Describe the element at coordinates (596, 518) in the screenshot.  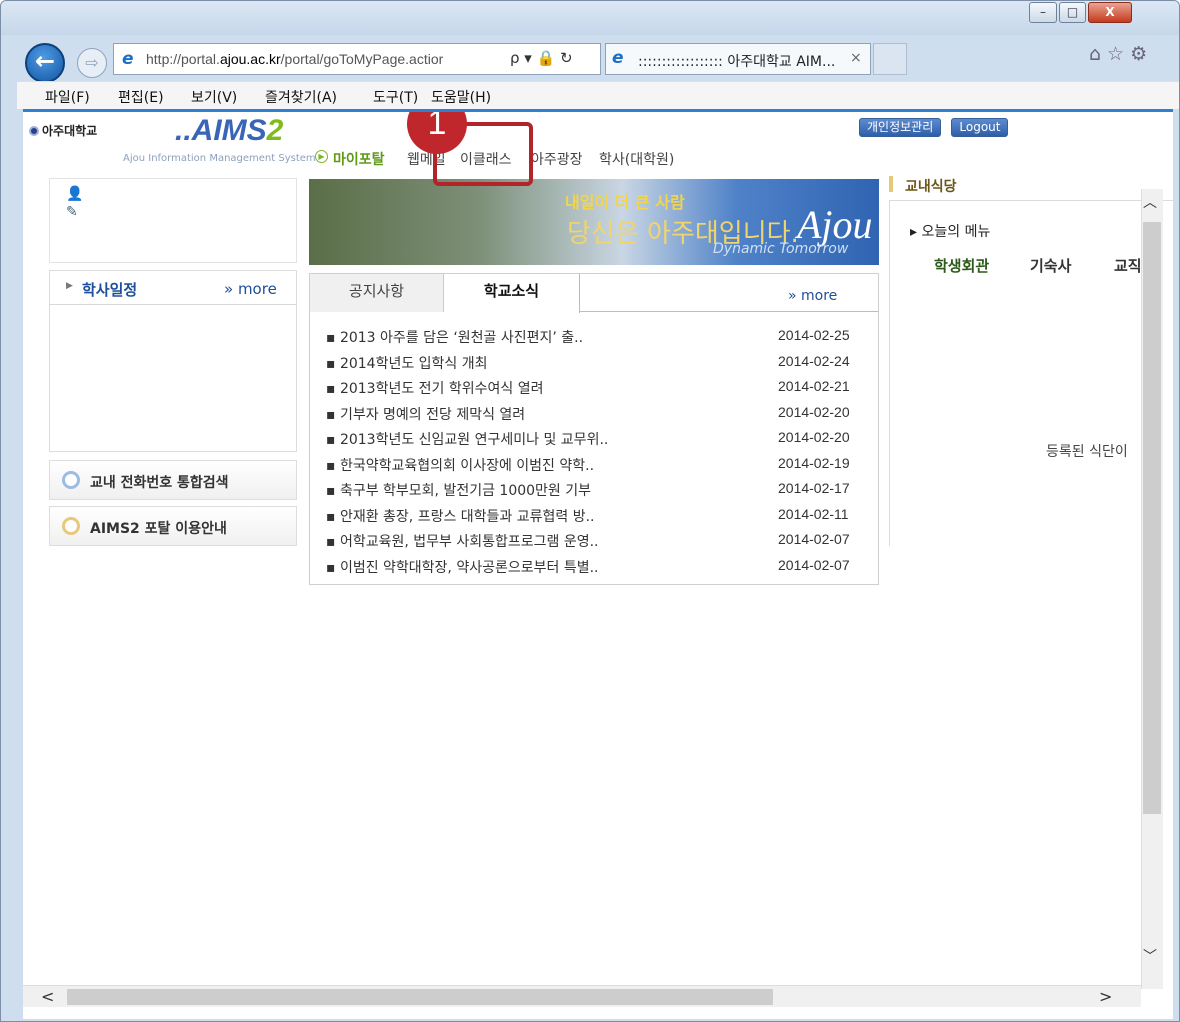
I see `news-item: ▪ 안재환 총장, 프랑스 대학들과 교류협력 방.. 2014-02-11` at that location.